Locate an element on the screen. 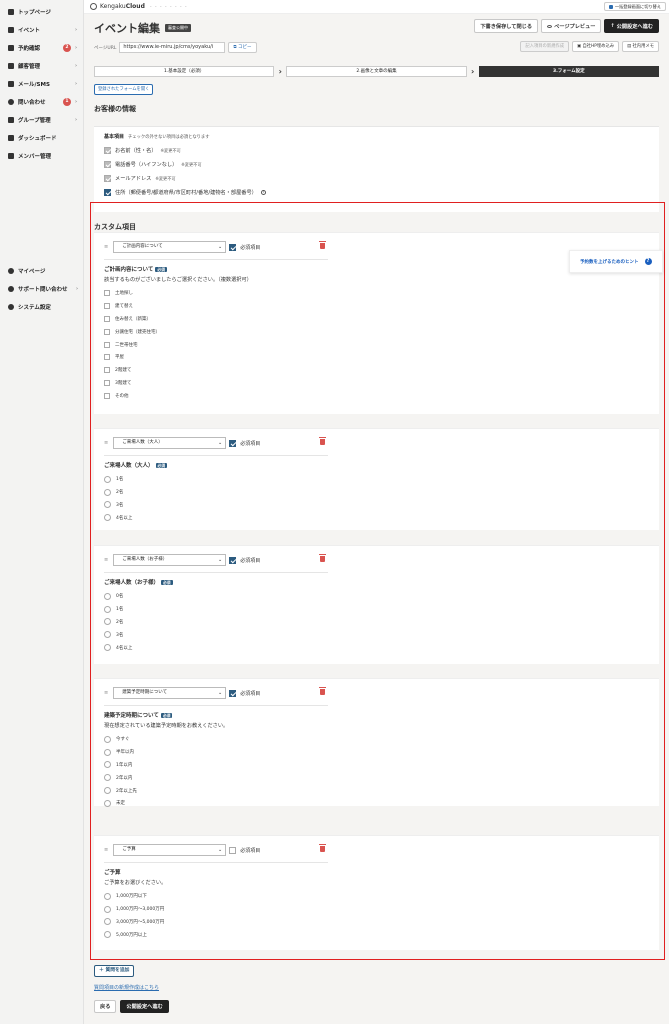  question-select: ご来場人数（大人） ⌄ is located at coordinates (170, 443).